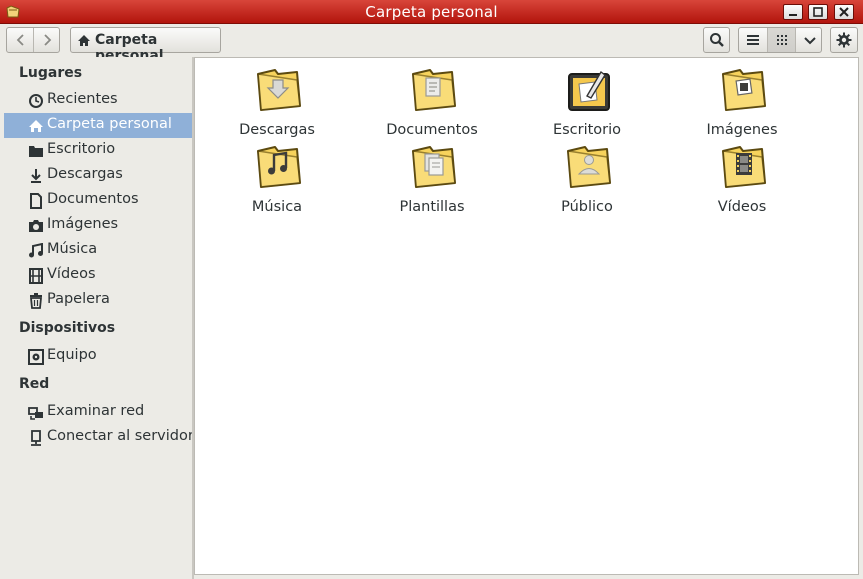 Image resolution: width=863 pixels, height=579 pixels. Describe the element at coordinates (36, 101) in the screenshot. I see `clock-icon` at that location.